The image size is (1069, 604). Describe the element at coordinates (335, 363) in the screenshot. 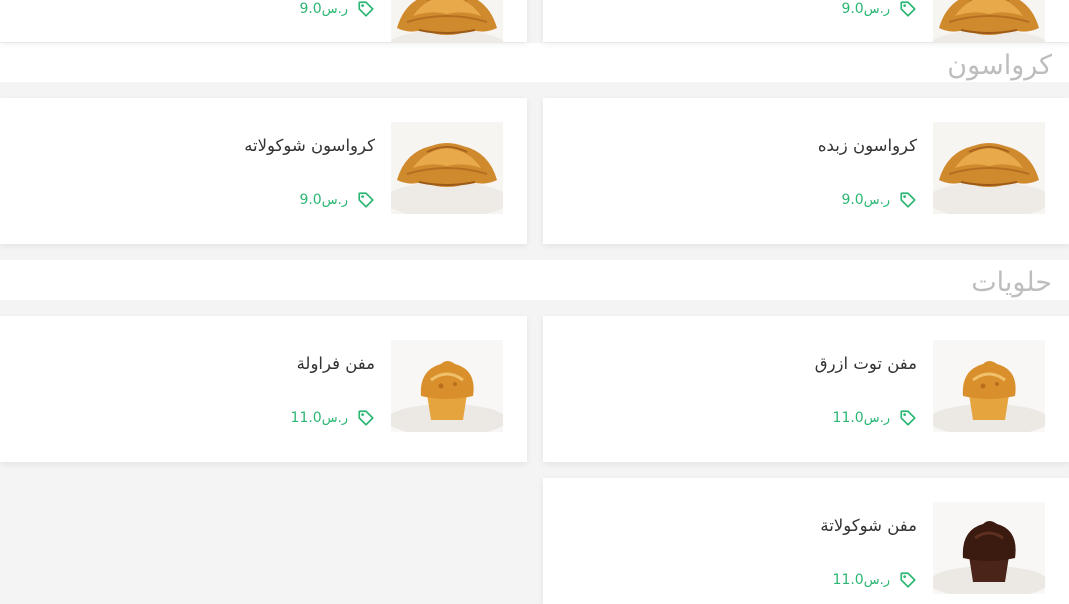

I see `product-name: مفن فراولة` at that location.